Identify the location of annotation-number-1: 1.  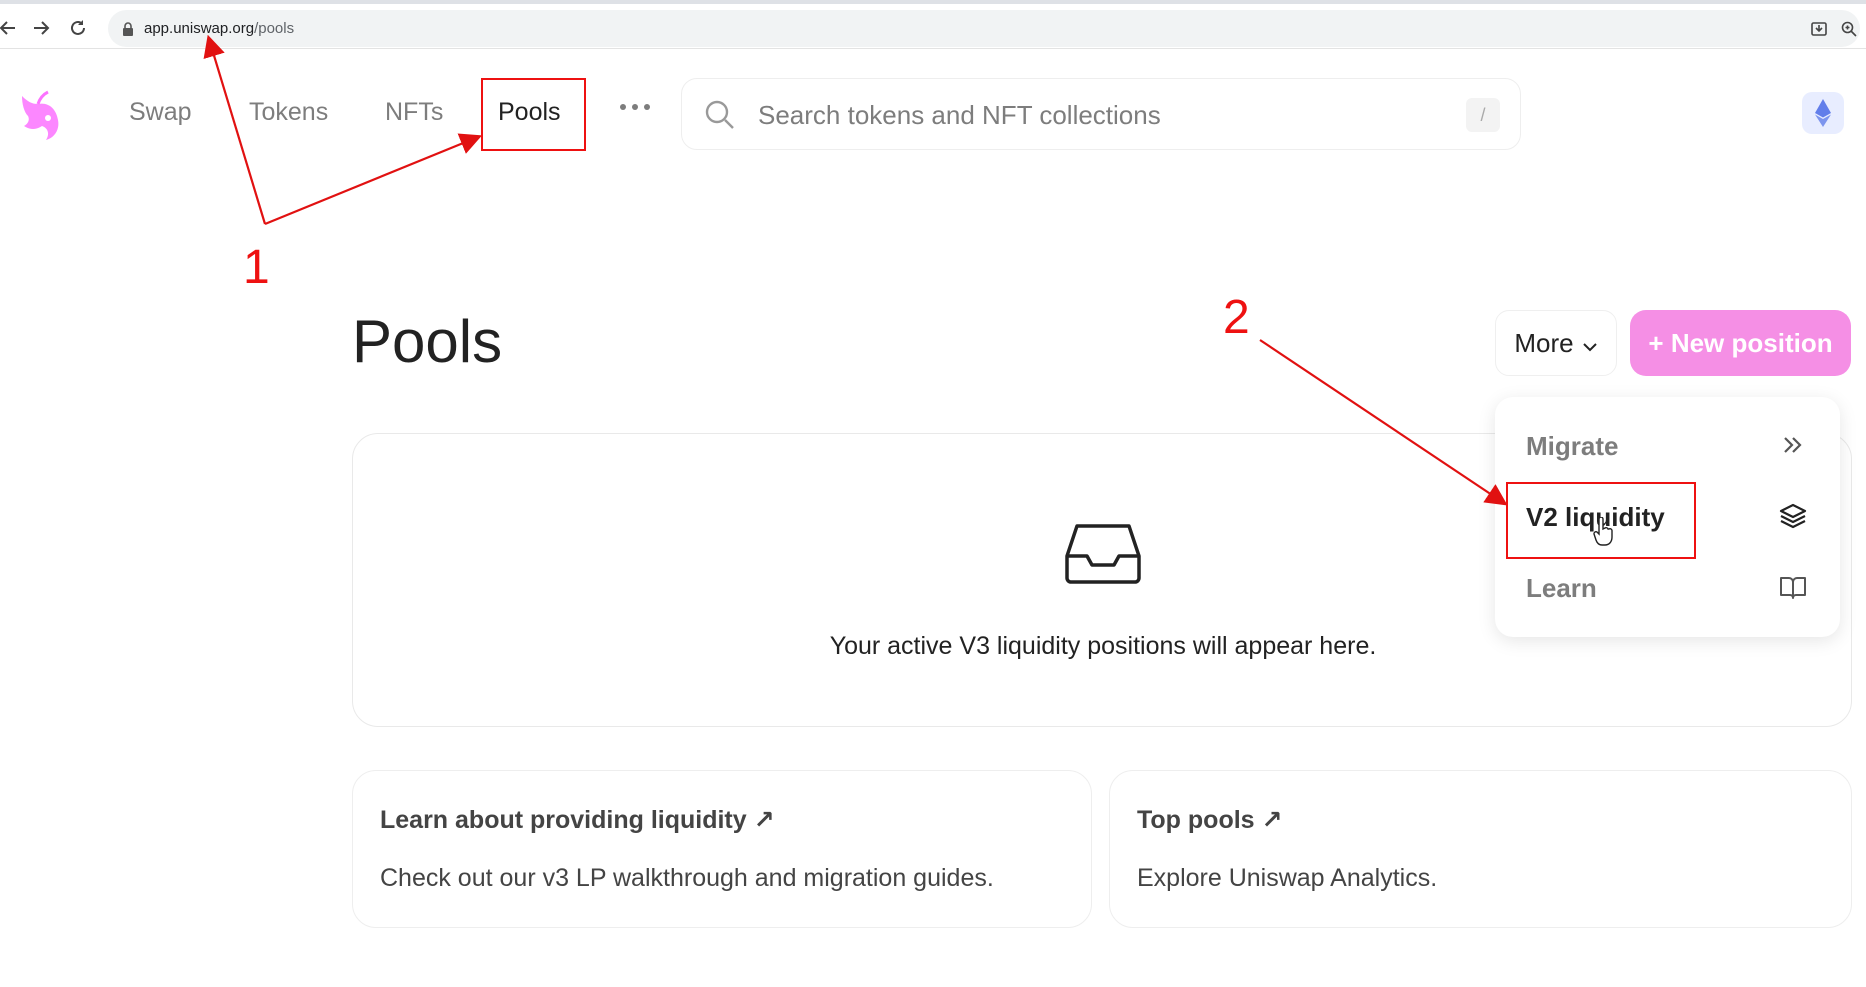
(256, 267).